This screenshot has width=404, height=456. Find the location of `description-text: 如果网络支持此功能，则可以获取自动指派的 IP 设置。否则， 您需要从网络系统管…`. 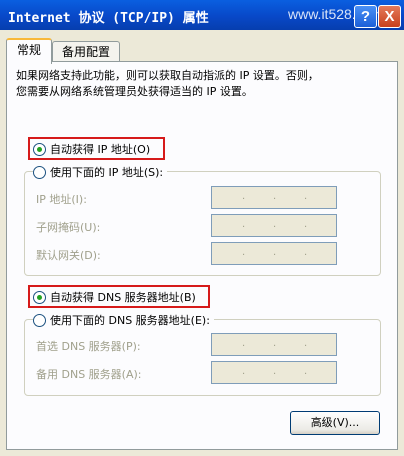

description-text: 如果网络支持此功能，则可以获取自动指派的 IP 设置。否则， 您需要从网络系统管… is located at coordinates (196, 84).